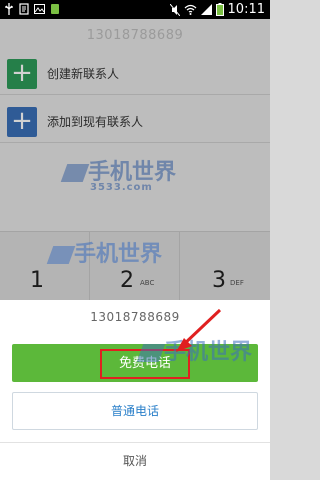 This screenshot has height=480, width=320. I want to click on signal-icon, so click(206, 9).